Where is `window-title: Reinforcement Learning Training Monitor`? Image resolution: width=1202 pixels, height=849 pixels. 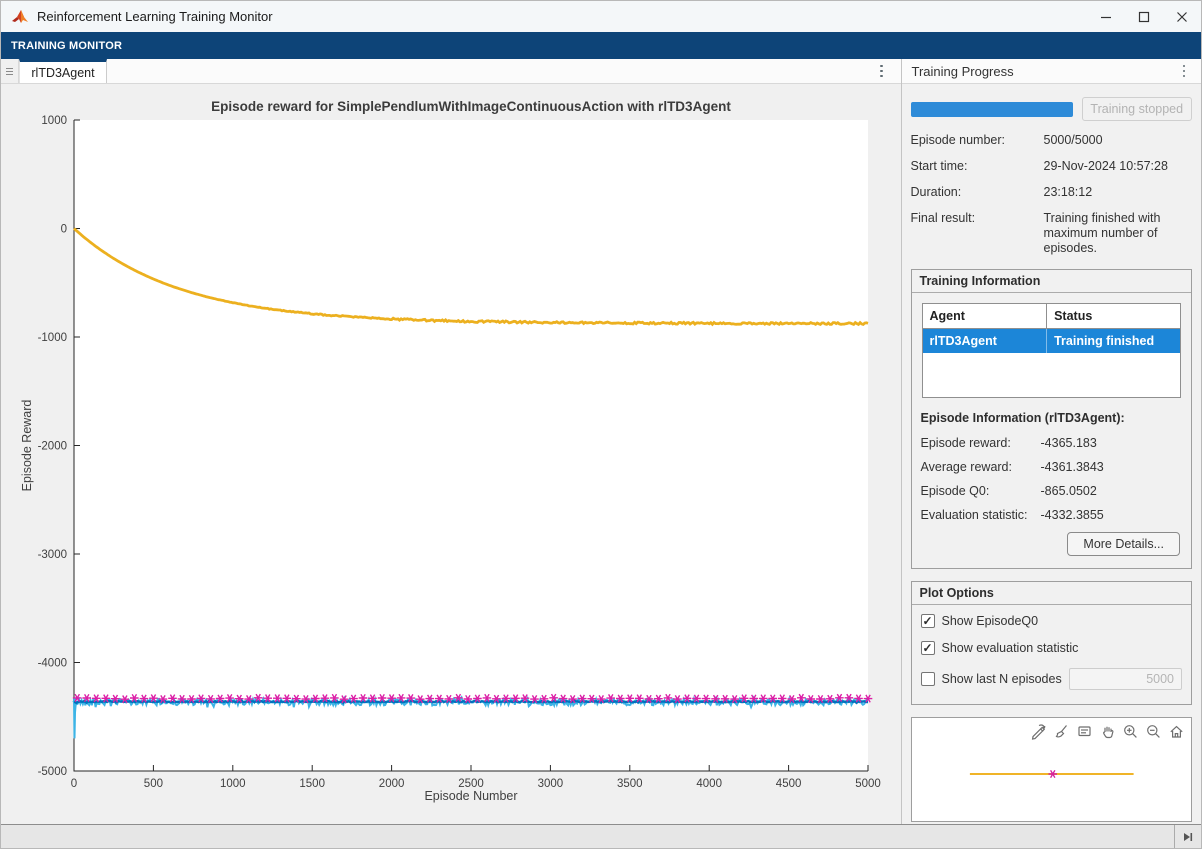 window-title: Reinforcement Learning Training Monitor is located at coordinates (155, 16).